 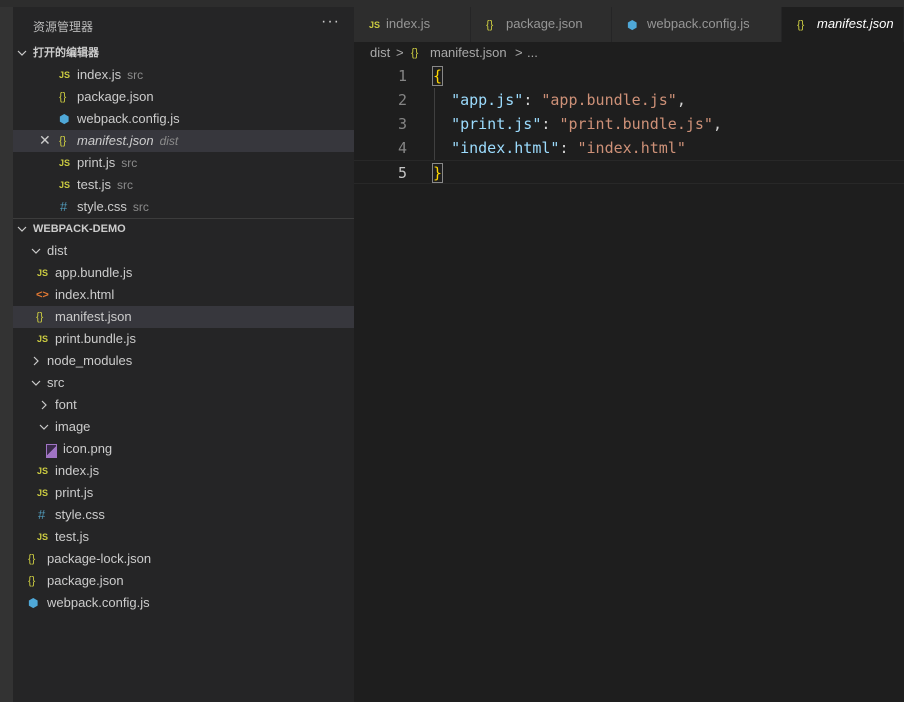 What do you see at coordinates (6, 354) in the screenshot?
I see `activity-bar` at bounding box center [6, 354].